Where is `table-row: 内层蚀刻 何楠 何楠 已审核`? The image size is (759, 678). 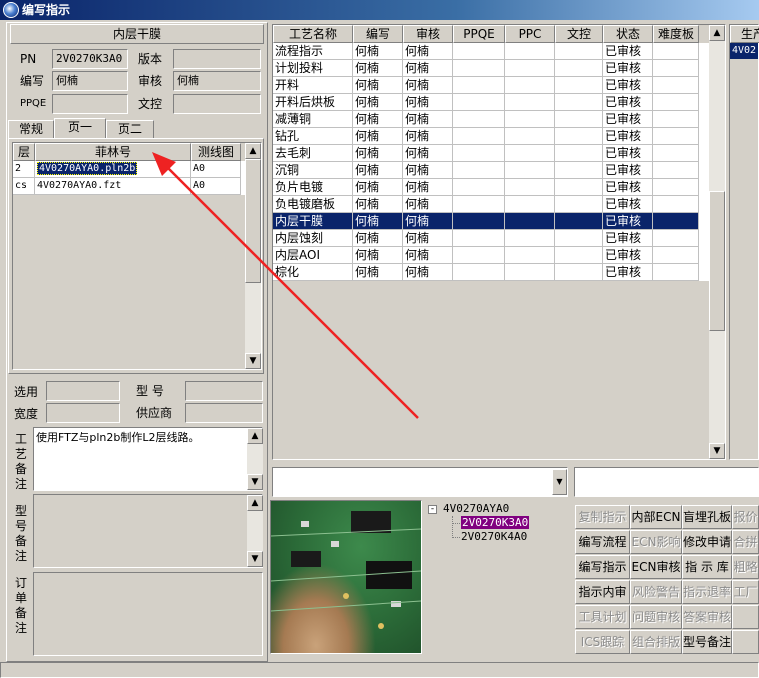 table-row: 内层蚀刻 何楠 何楠 已审核 is located at coordinates (499, 238).